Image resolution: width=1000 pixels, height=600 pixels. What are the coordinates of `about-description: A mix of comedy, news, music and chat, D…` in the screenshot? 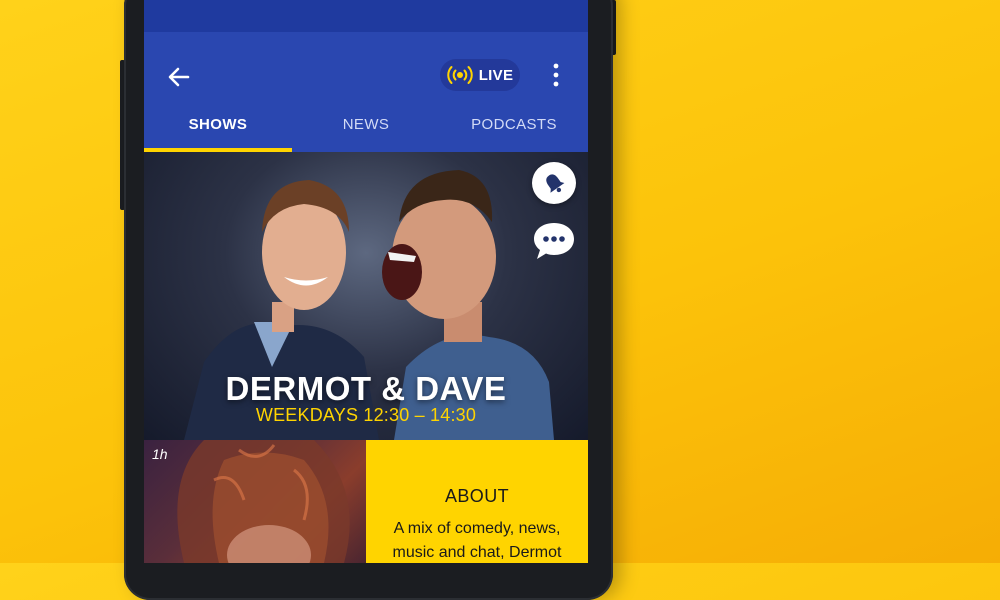 It's located at (477, 540).